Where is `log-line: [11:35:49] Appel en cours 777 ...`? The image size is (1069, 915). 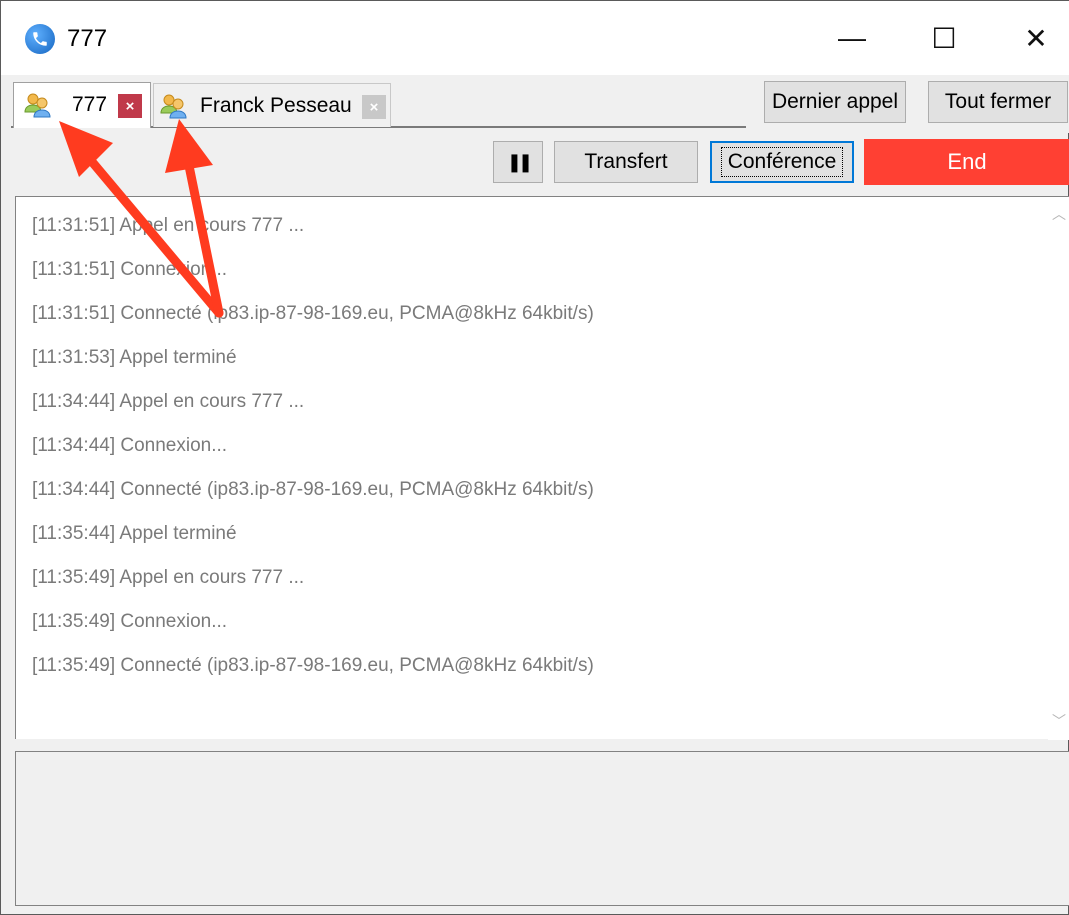
log-line: [11:35:49] Appel en cours 777 ... is located at coordinates (168, 577).